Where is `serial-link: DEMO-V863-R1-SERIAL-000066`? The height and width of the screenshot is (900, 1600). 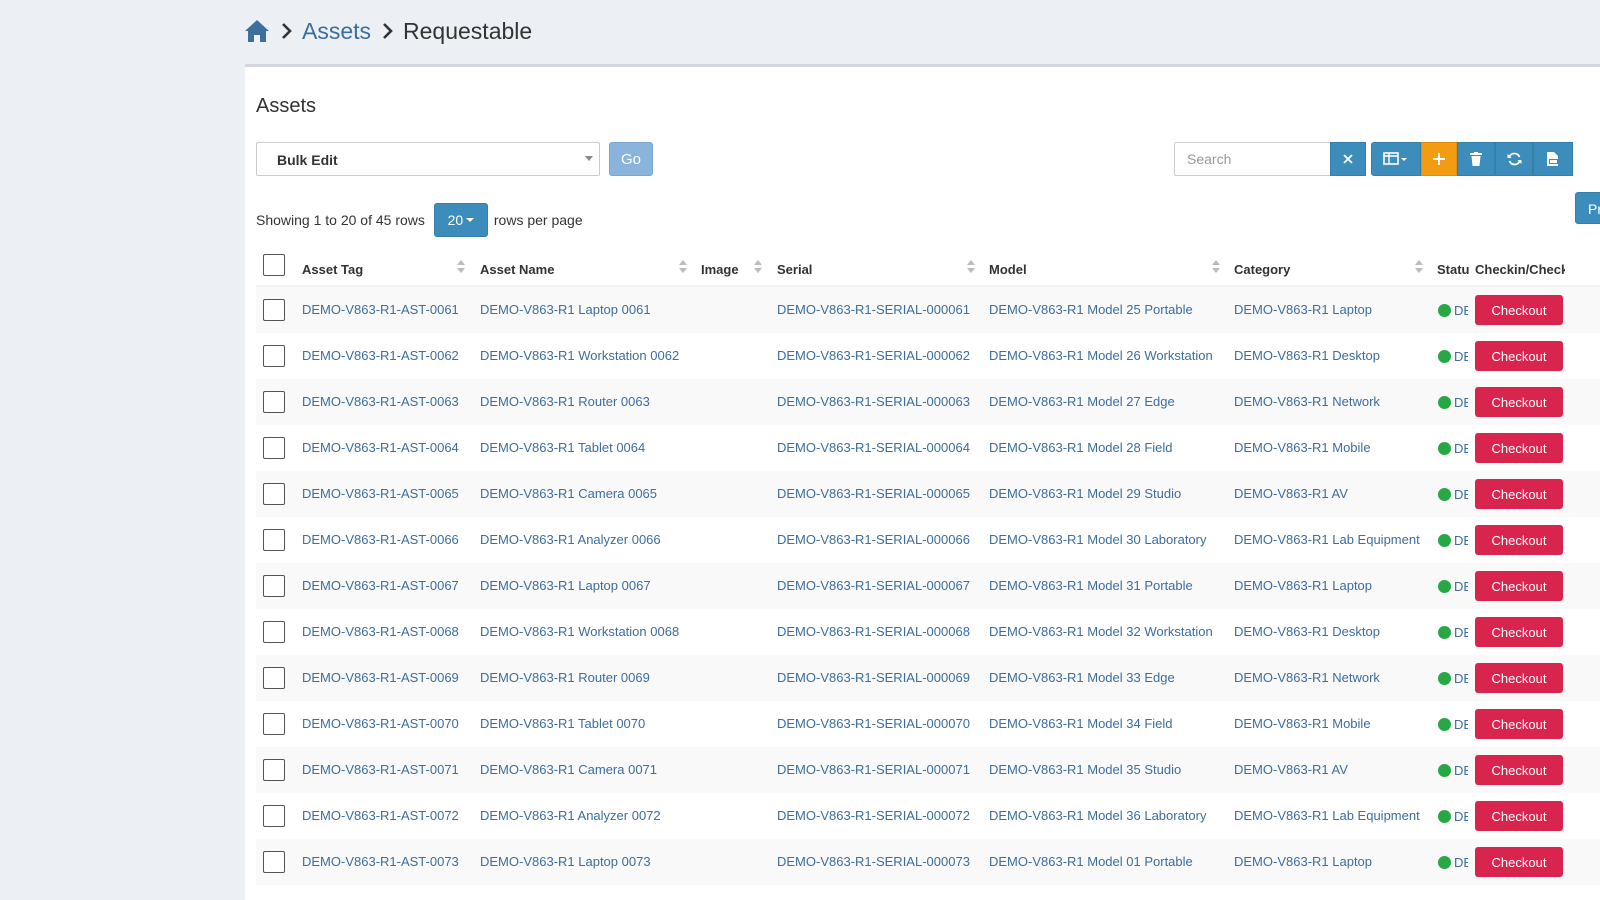
serial-link: DEMO-V863-R1-SERIAL-000066 is located at coordinates (873, 539).